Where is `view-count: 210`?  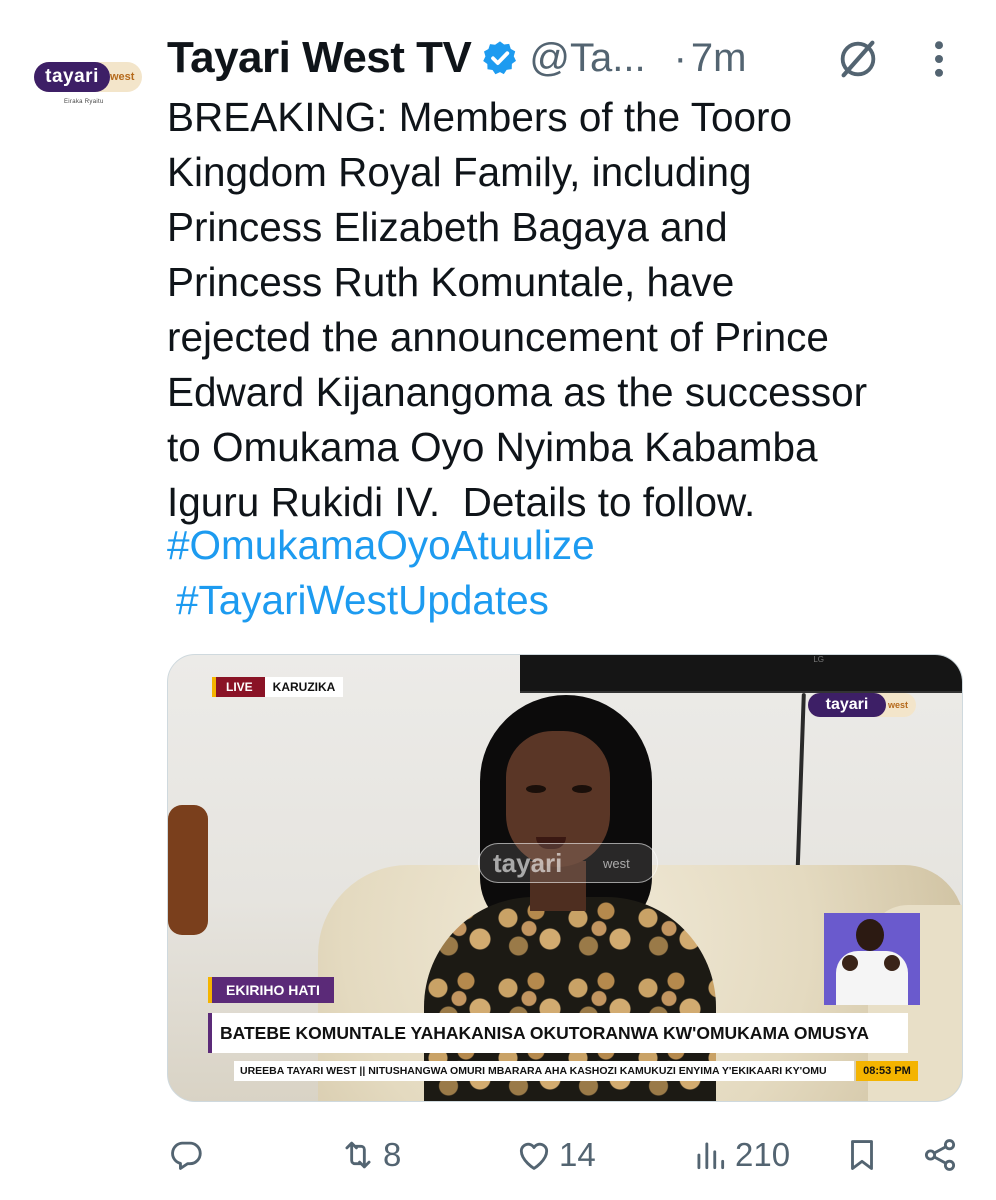 view-count: 210 is located at coordinates (763, 1154).